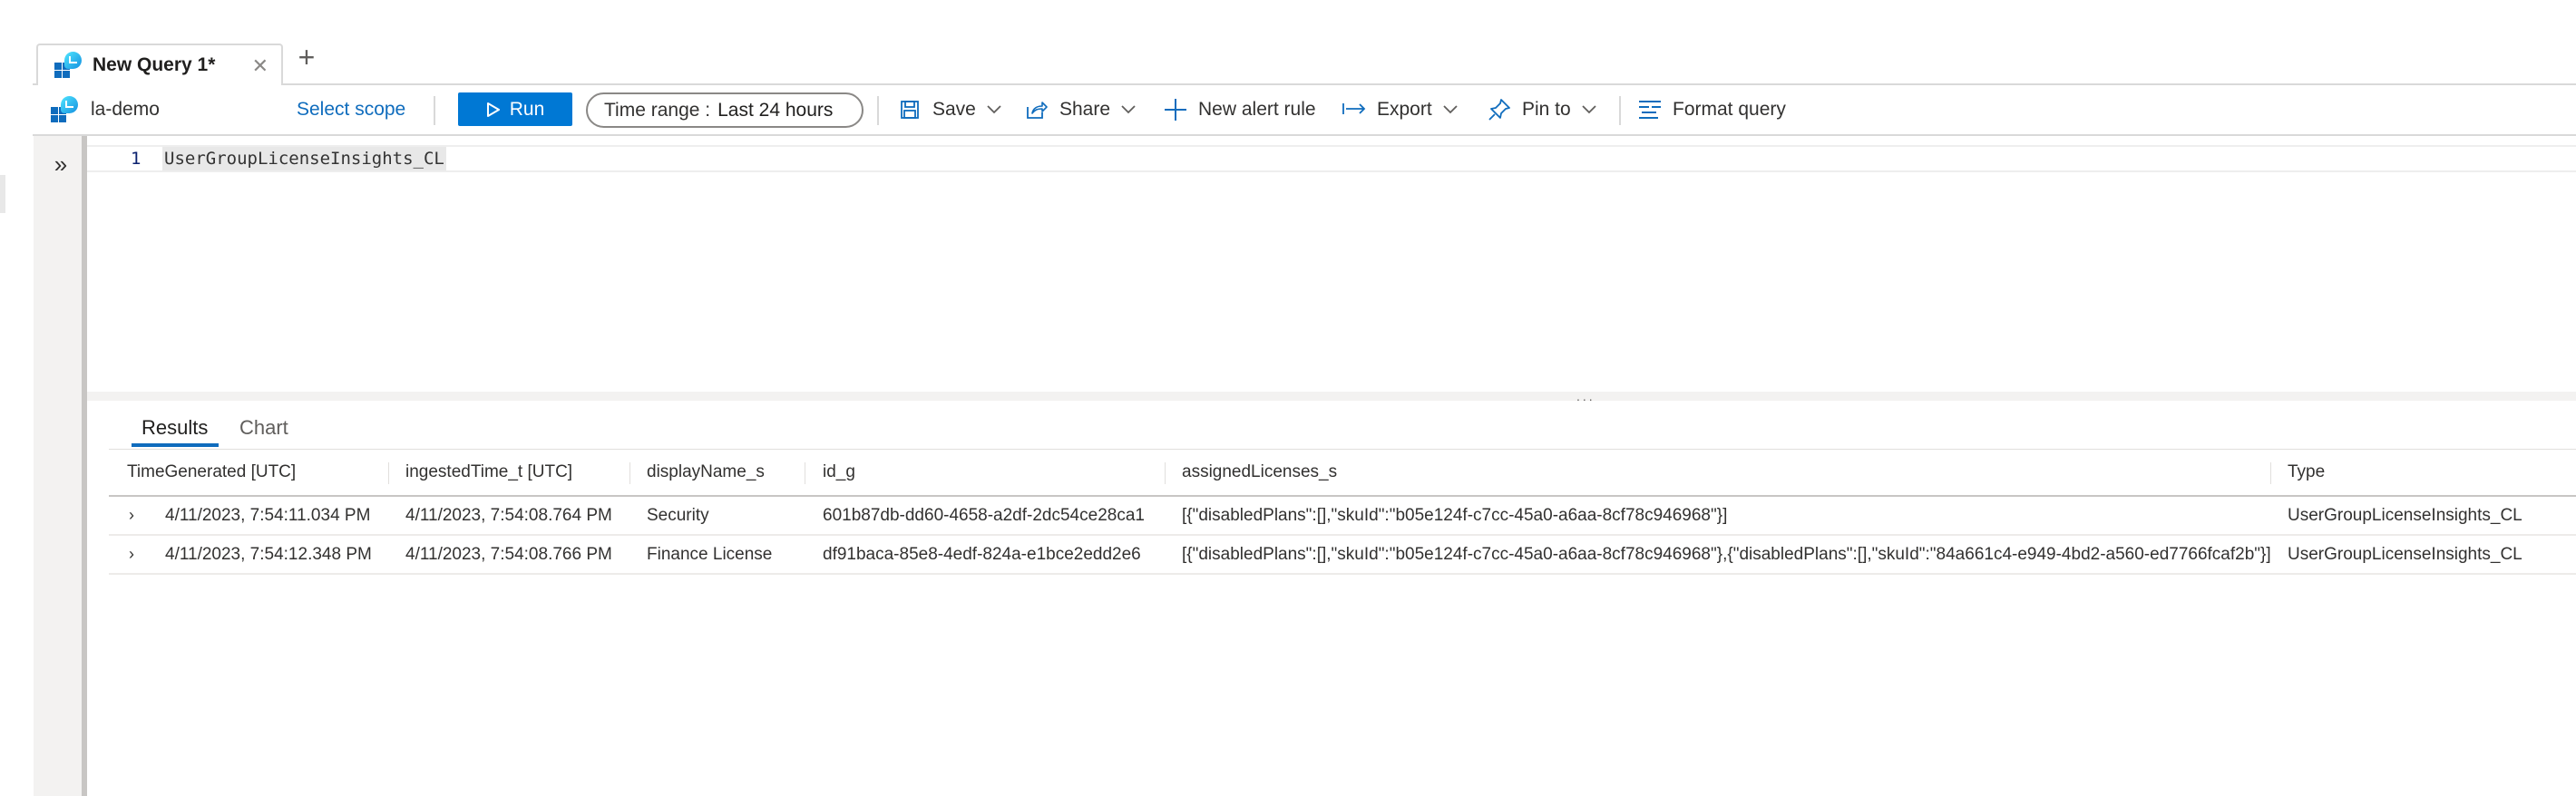  I want to click on close-icon: ✕, so click(260, 66).